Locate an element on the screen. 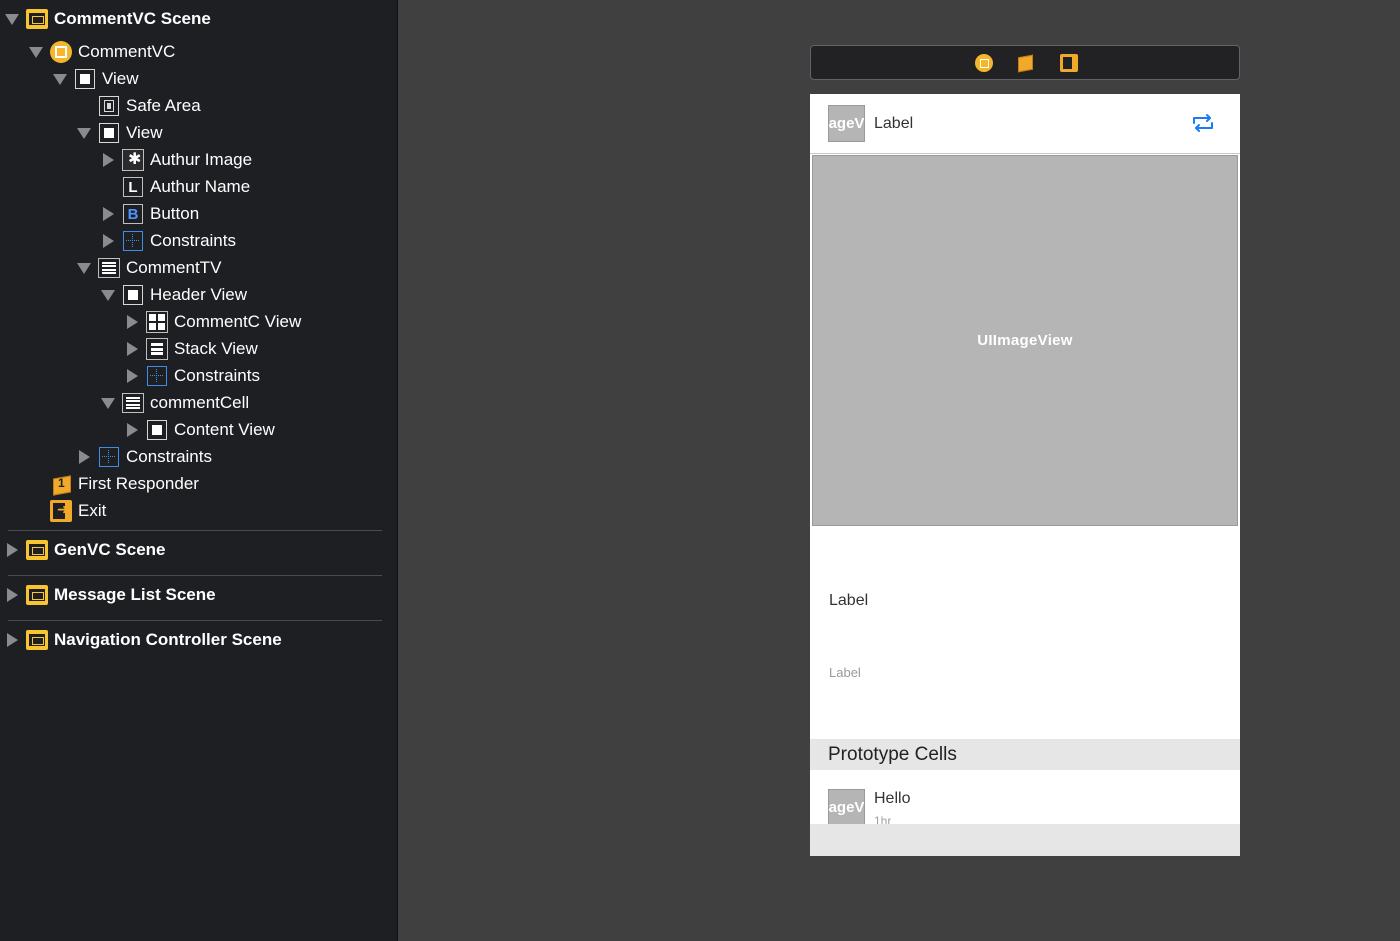  outline-row-authur-image: Authur Image is located at coordinates (198, 160).